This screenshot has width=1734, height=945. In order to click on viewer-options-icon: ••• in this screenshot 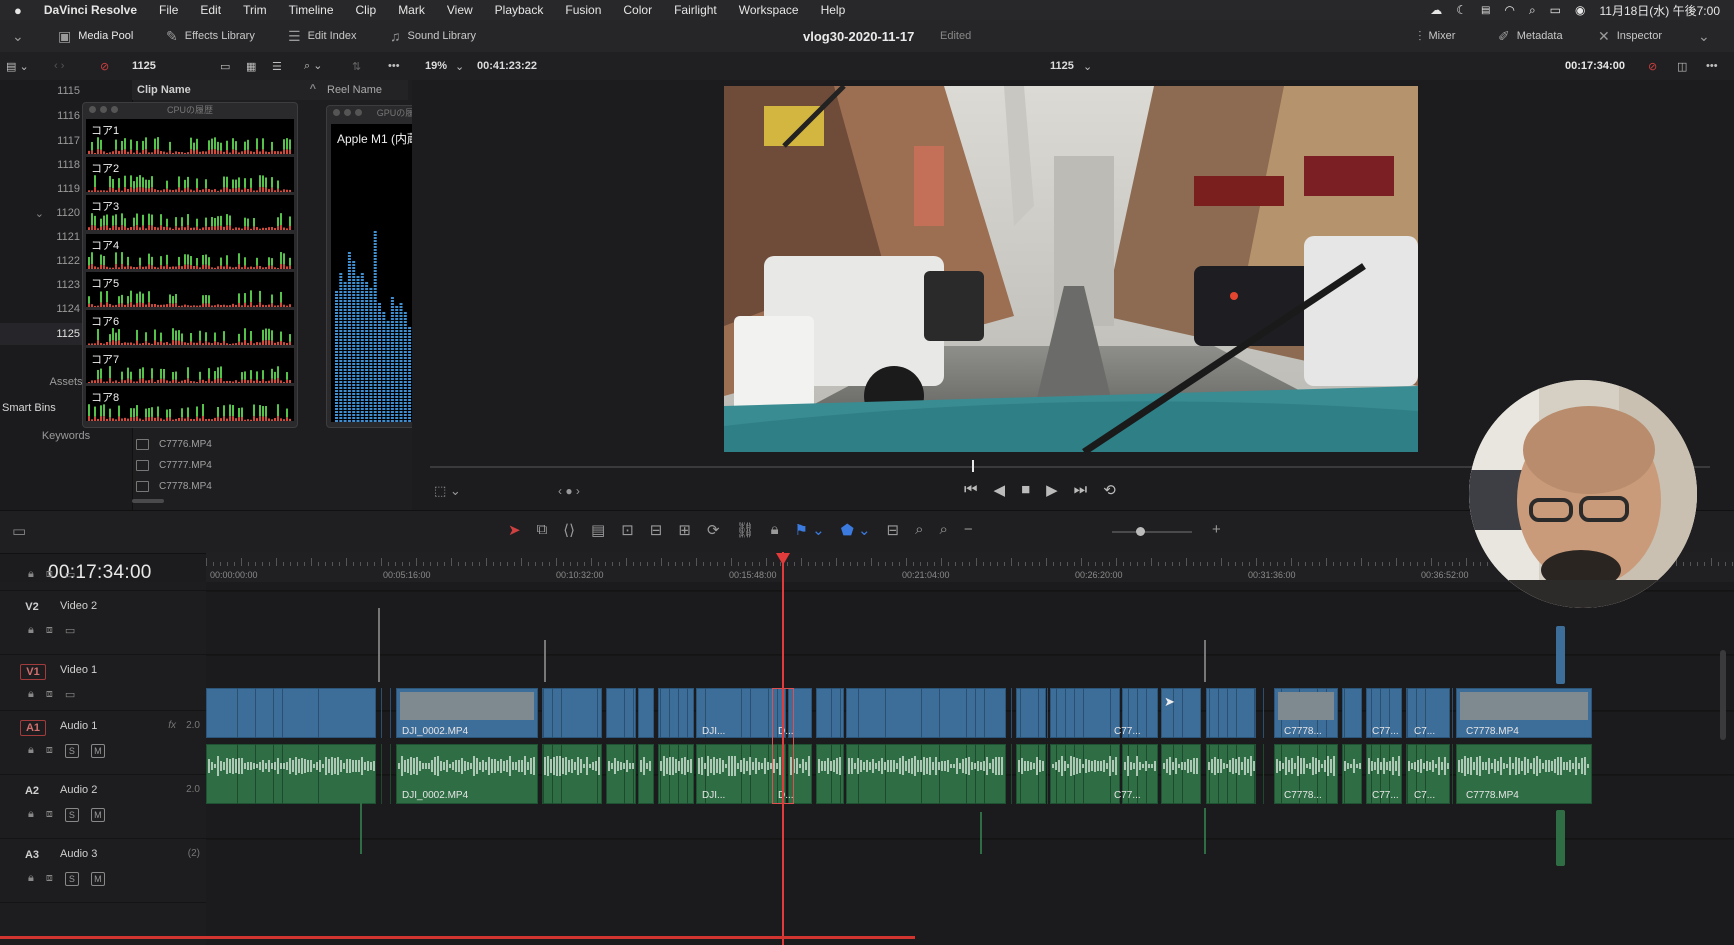, I will do `click(1712, 66)`.